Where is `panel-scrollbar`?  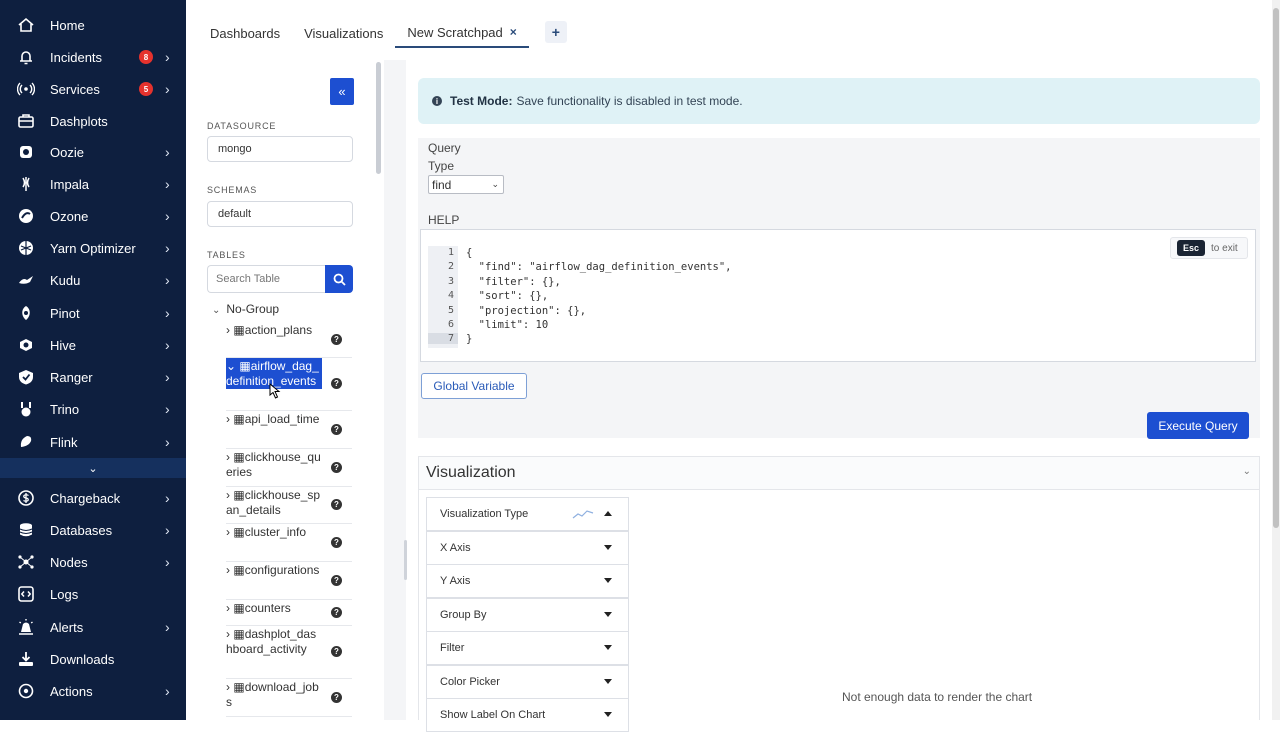 panel-scrollbar is located at coordinates (378, 118).